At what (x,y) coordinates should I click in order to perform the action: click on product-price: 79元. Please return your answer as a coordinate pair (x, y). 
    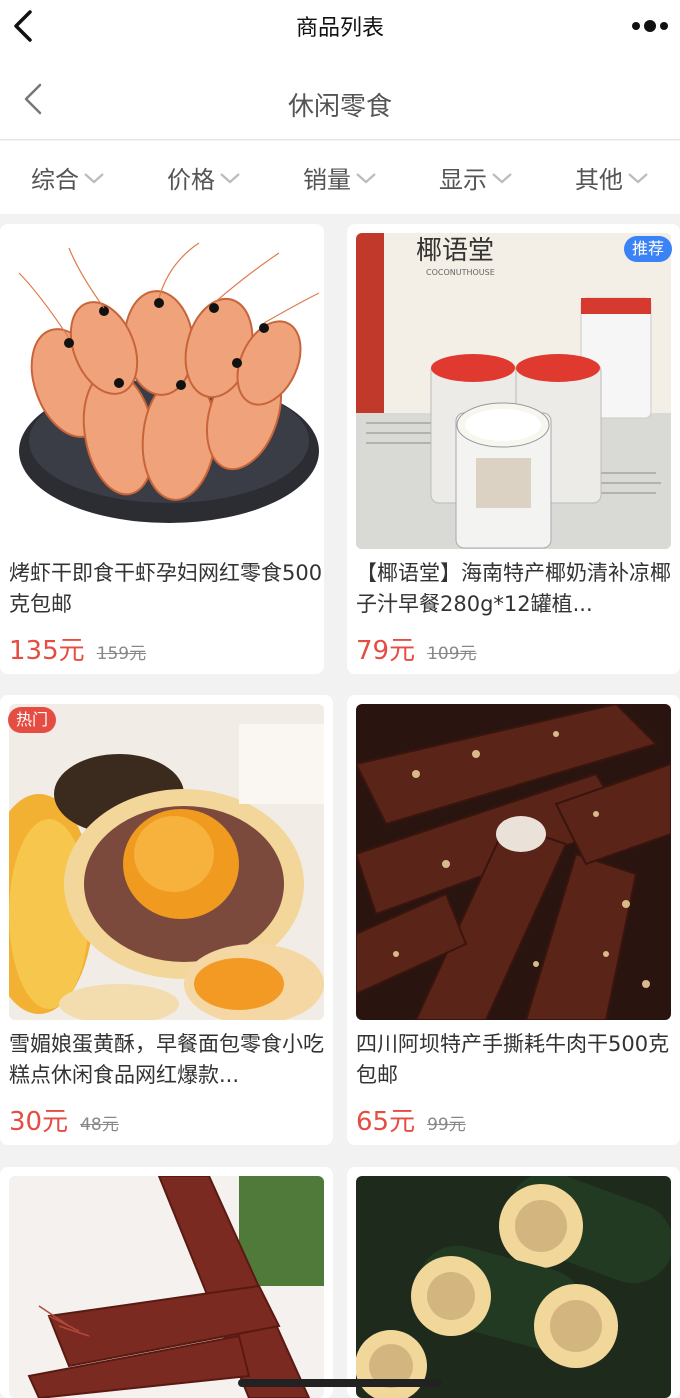
    Looking at the image, I should click on (386, 651).